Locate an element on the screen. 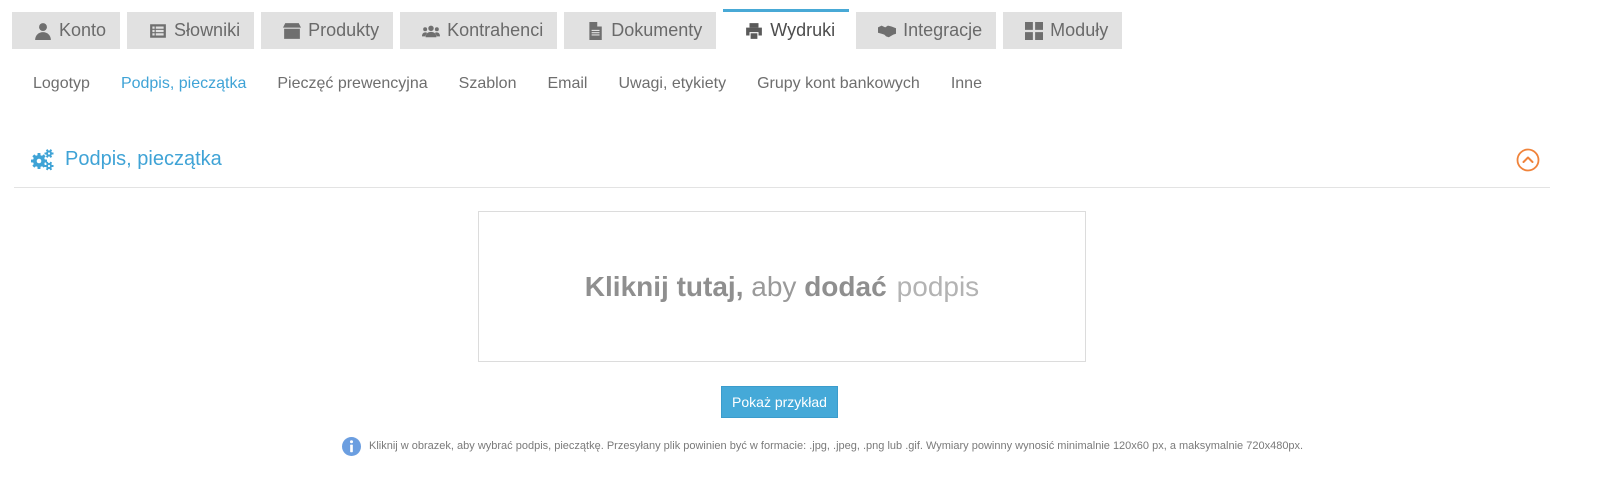 The image size is (1611, 495). subnav-szablon: Szablon is located at coordinates (488, 84).